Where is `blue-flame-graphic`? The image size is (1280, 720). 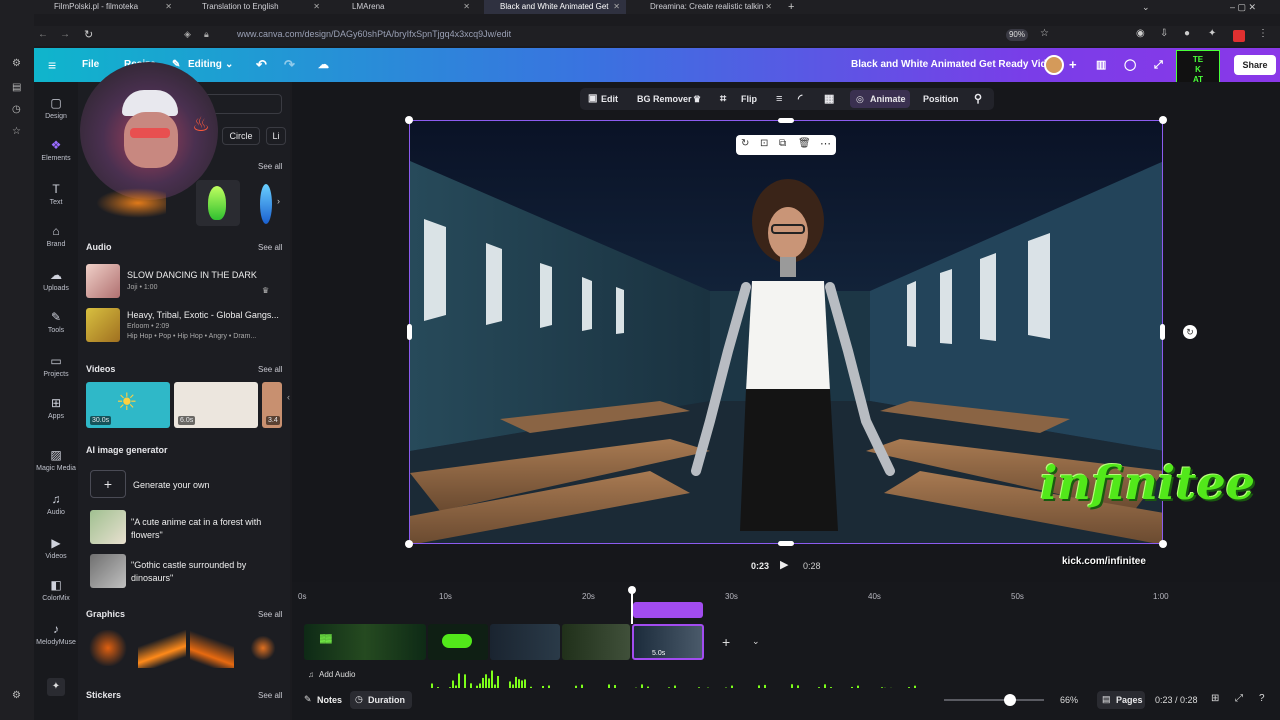 blue-flame-graphic is located at coordinates (266, 204).